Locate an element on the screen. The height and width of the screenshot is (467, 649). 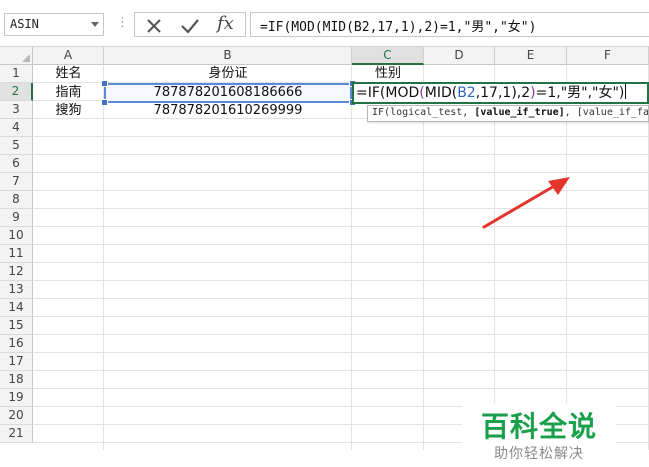
cancel-button is located at coordinates (154, 25).